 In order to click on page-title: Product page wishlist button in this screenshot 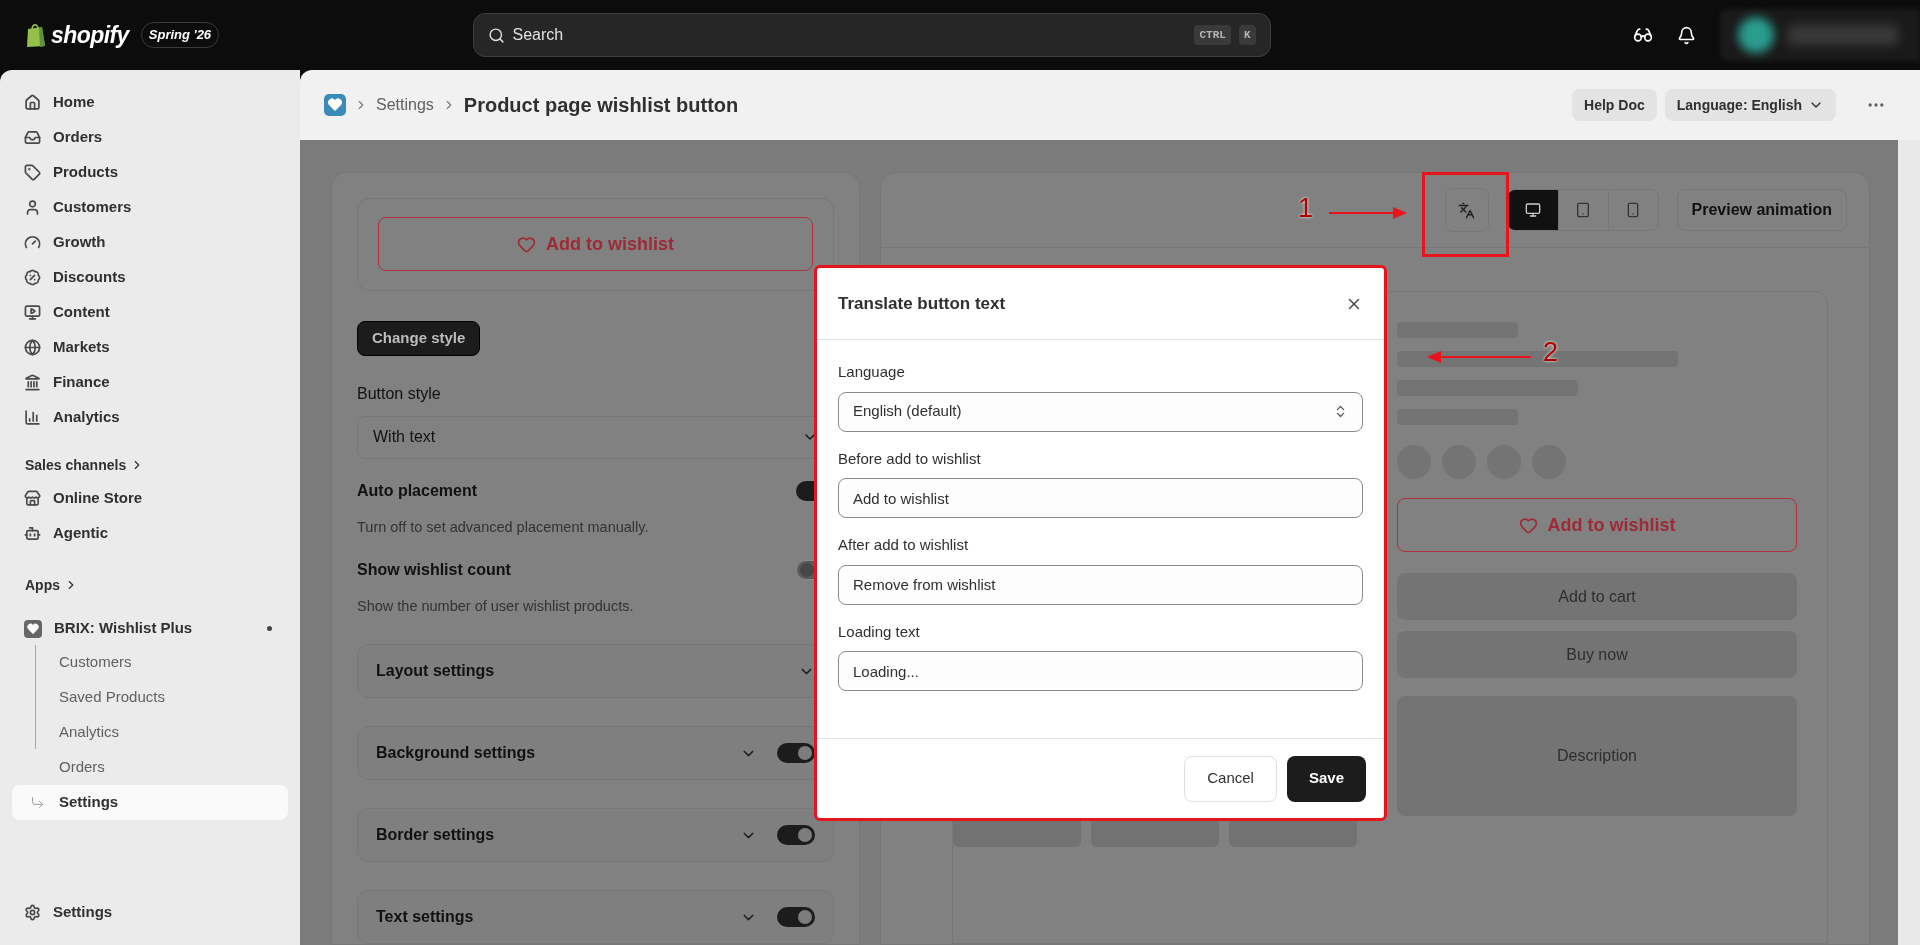, I will do `click(601, 105)`.